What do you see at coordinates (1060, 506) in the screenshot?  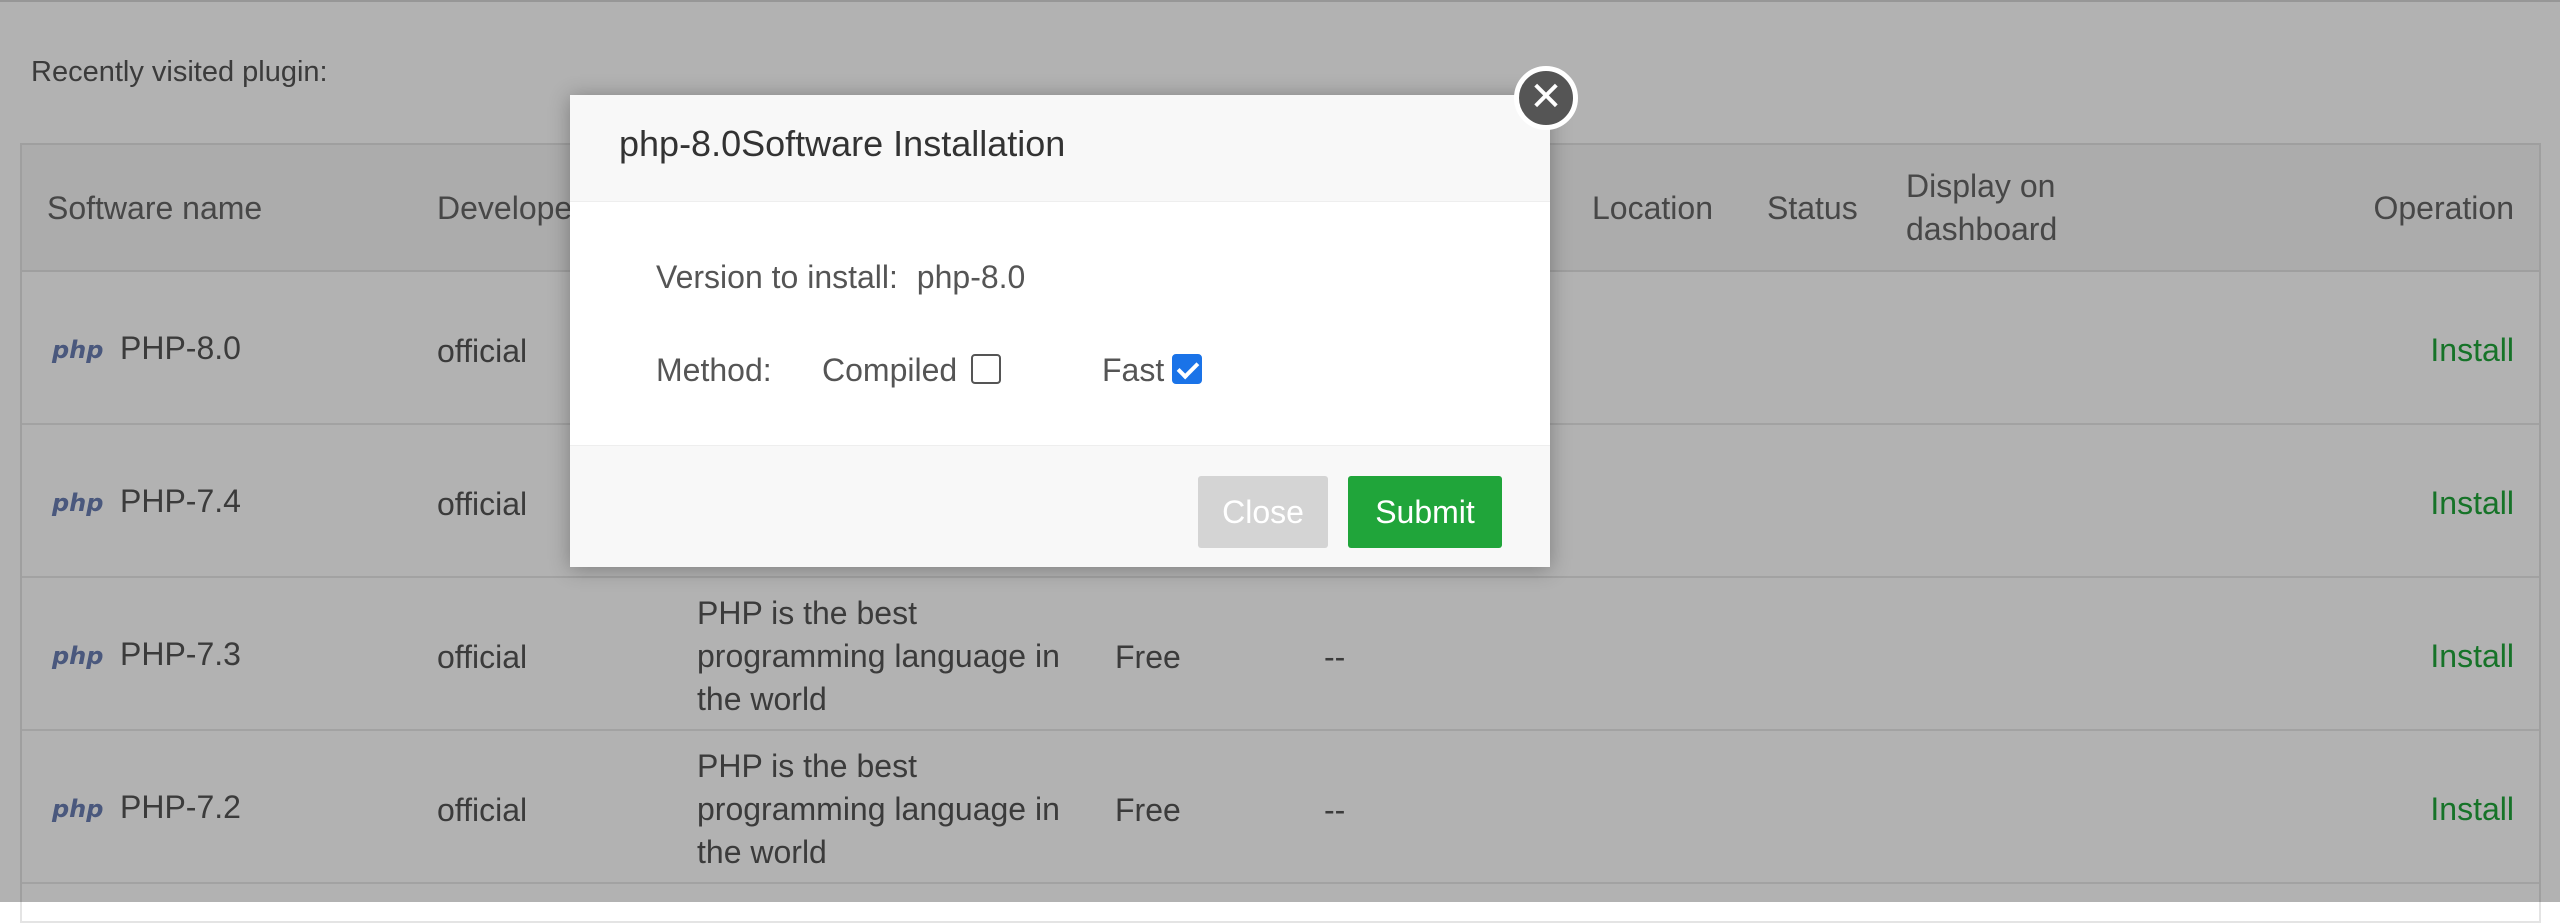 I see `dialog-footer: Close Submit` at bounding box center [1060, 506].